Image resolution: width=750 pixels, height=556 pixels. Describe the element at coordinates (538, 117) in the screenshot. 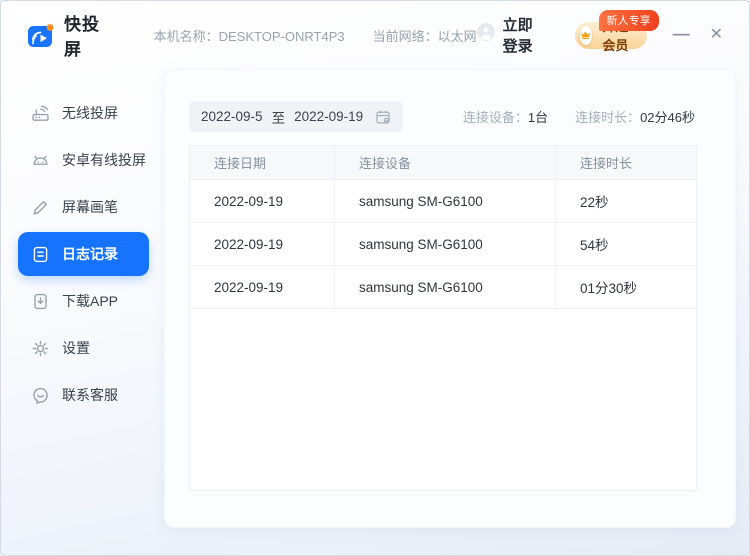

I see `devices-stat-value: 1台` at that location.